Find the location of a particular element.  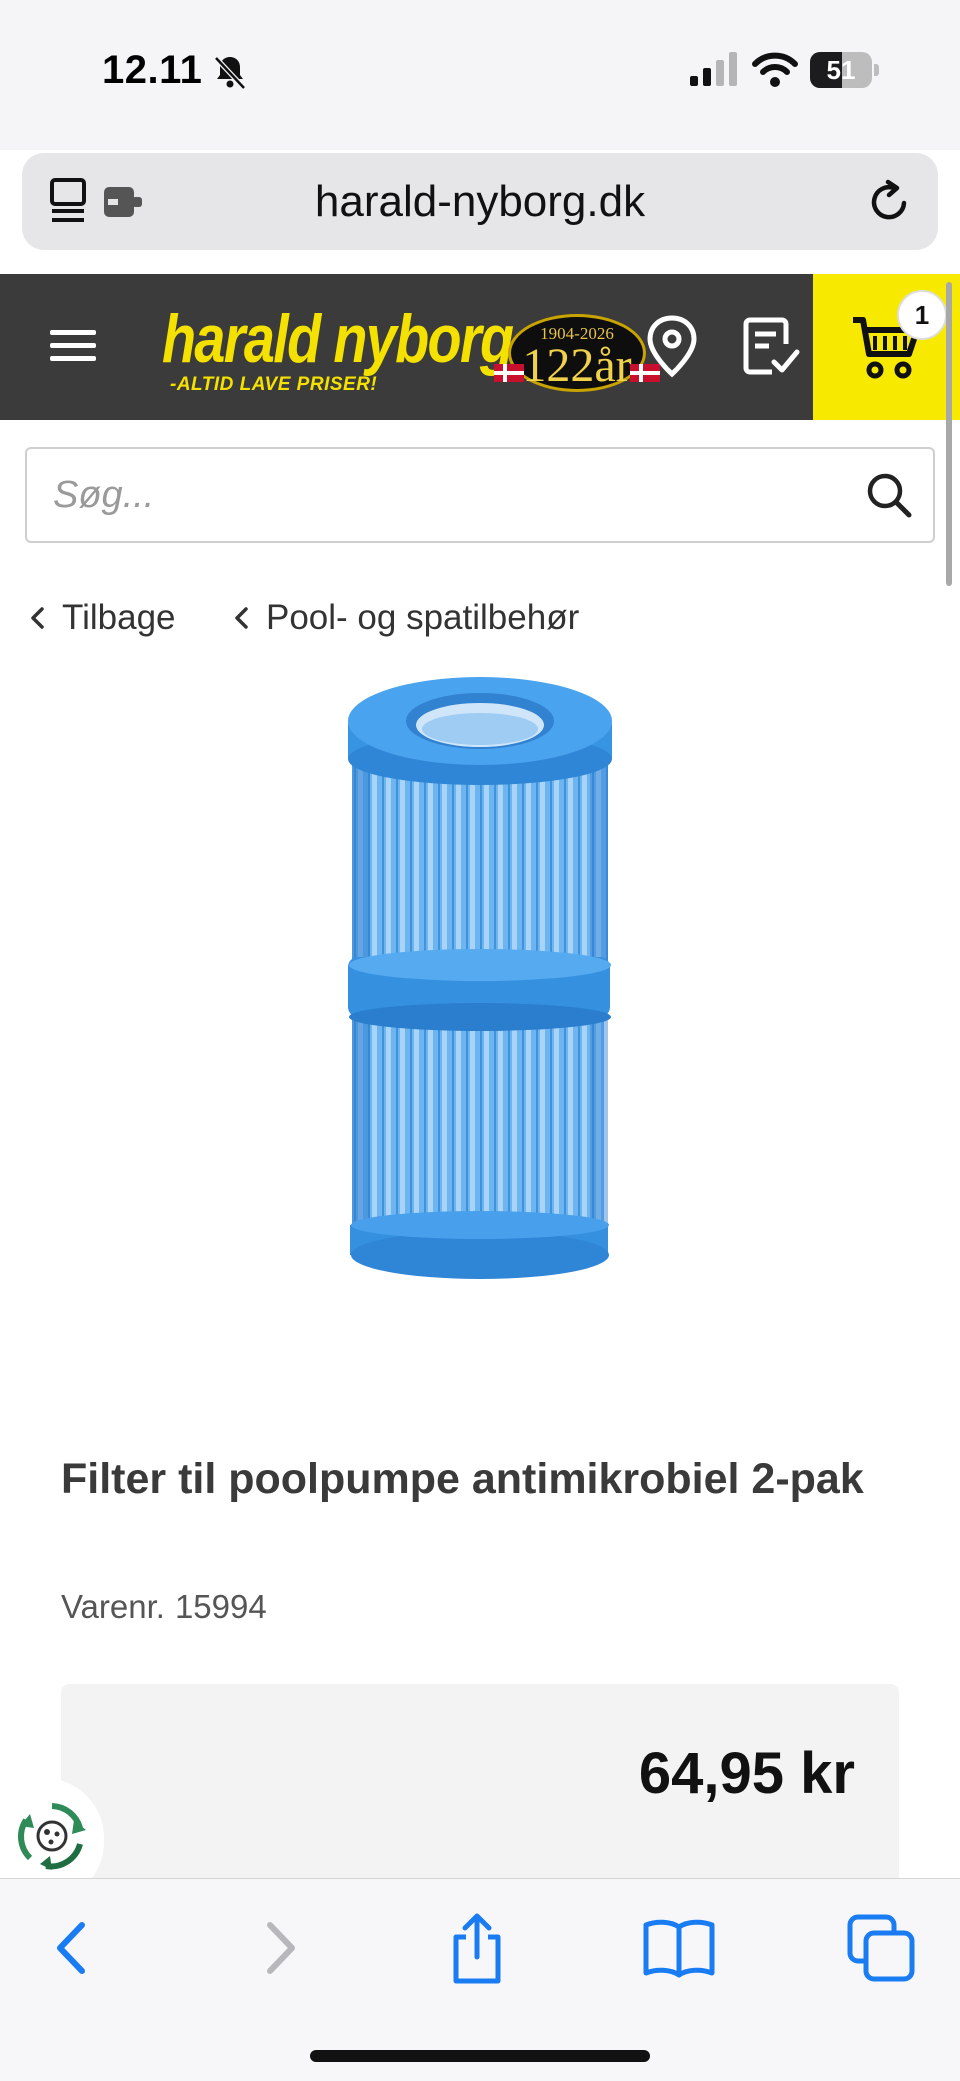

status-bar: 12.11 51 is located at coordinates (480, 75).